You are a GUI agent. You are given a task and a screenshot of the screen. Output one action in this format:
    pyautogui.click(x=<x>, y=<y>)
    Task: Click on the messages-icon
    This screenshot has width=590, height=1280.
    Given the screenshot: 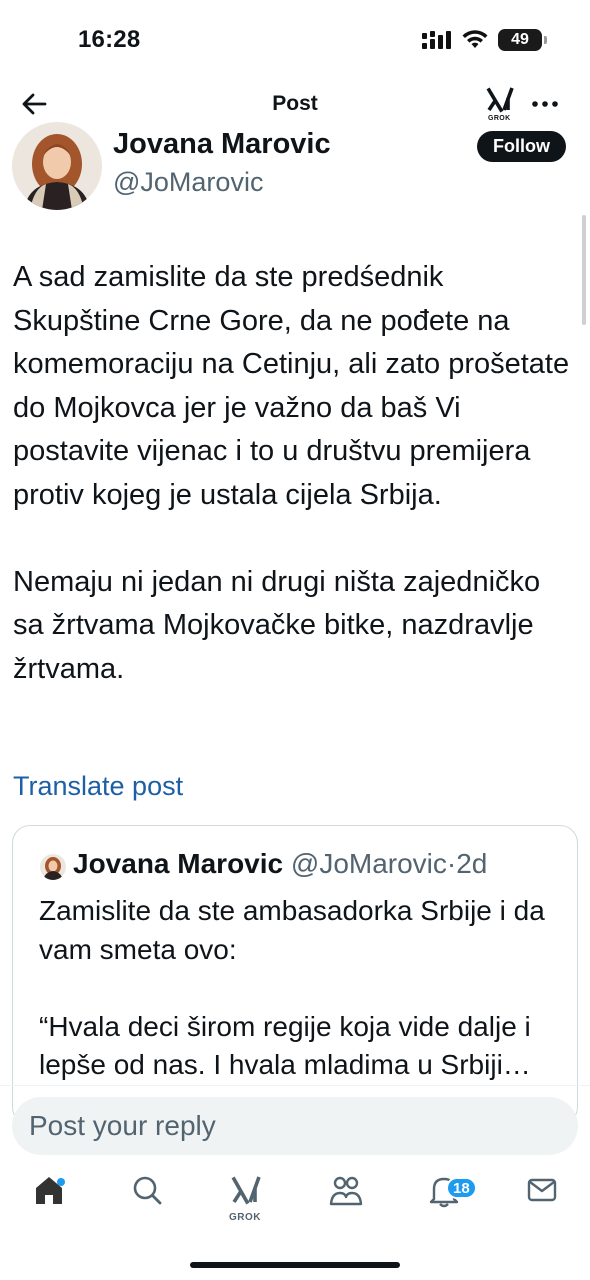 What is the action you would take?
    pyautogui.click(x=542, y=1190)
    